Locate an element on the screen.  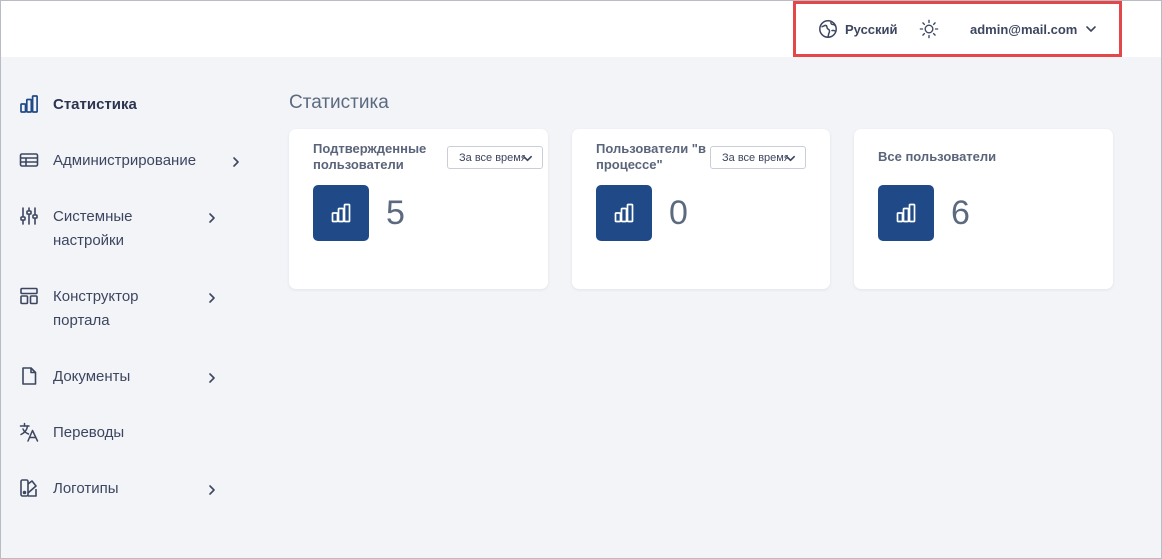
card-title: Подтвержденные пользователи is located at coordinates (370, 156).